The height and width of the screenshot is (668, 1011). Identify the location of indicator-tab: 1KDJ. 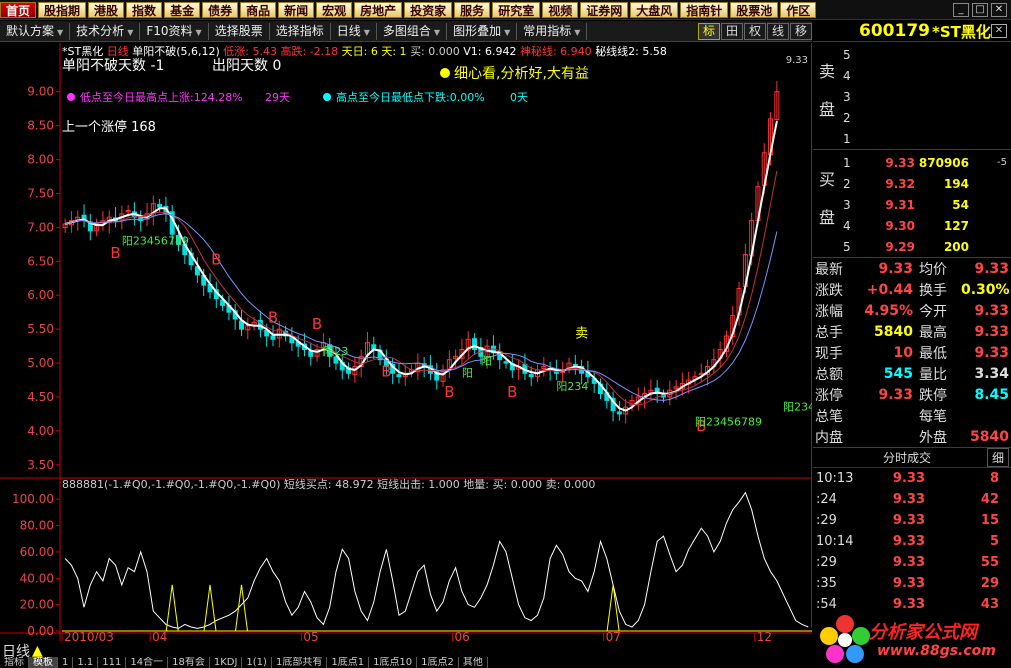
(226, 662).